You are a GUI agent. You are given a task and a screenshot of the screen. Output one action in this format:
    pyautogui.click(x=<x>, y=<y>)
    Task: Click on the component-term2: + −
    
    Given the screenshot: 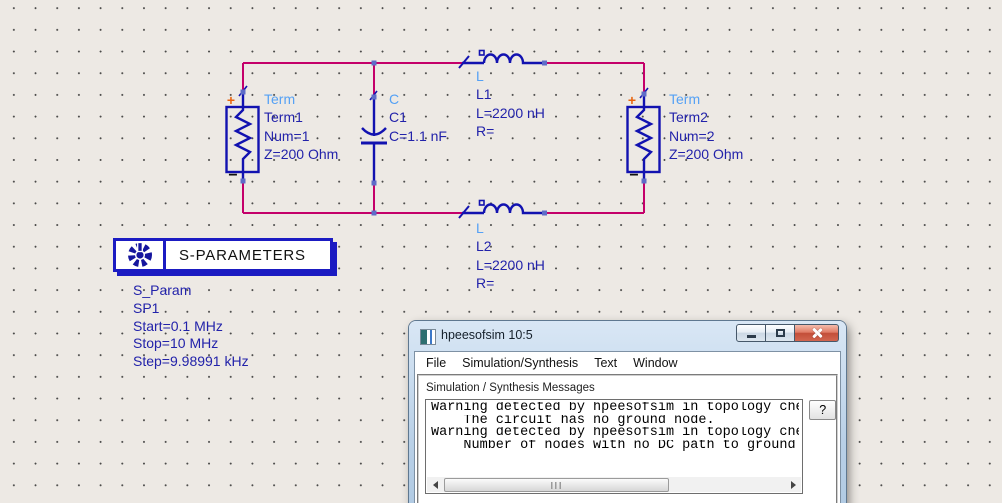 What is the action you would take?
    pyautogui.click(x=643, y=135)
    